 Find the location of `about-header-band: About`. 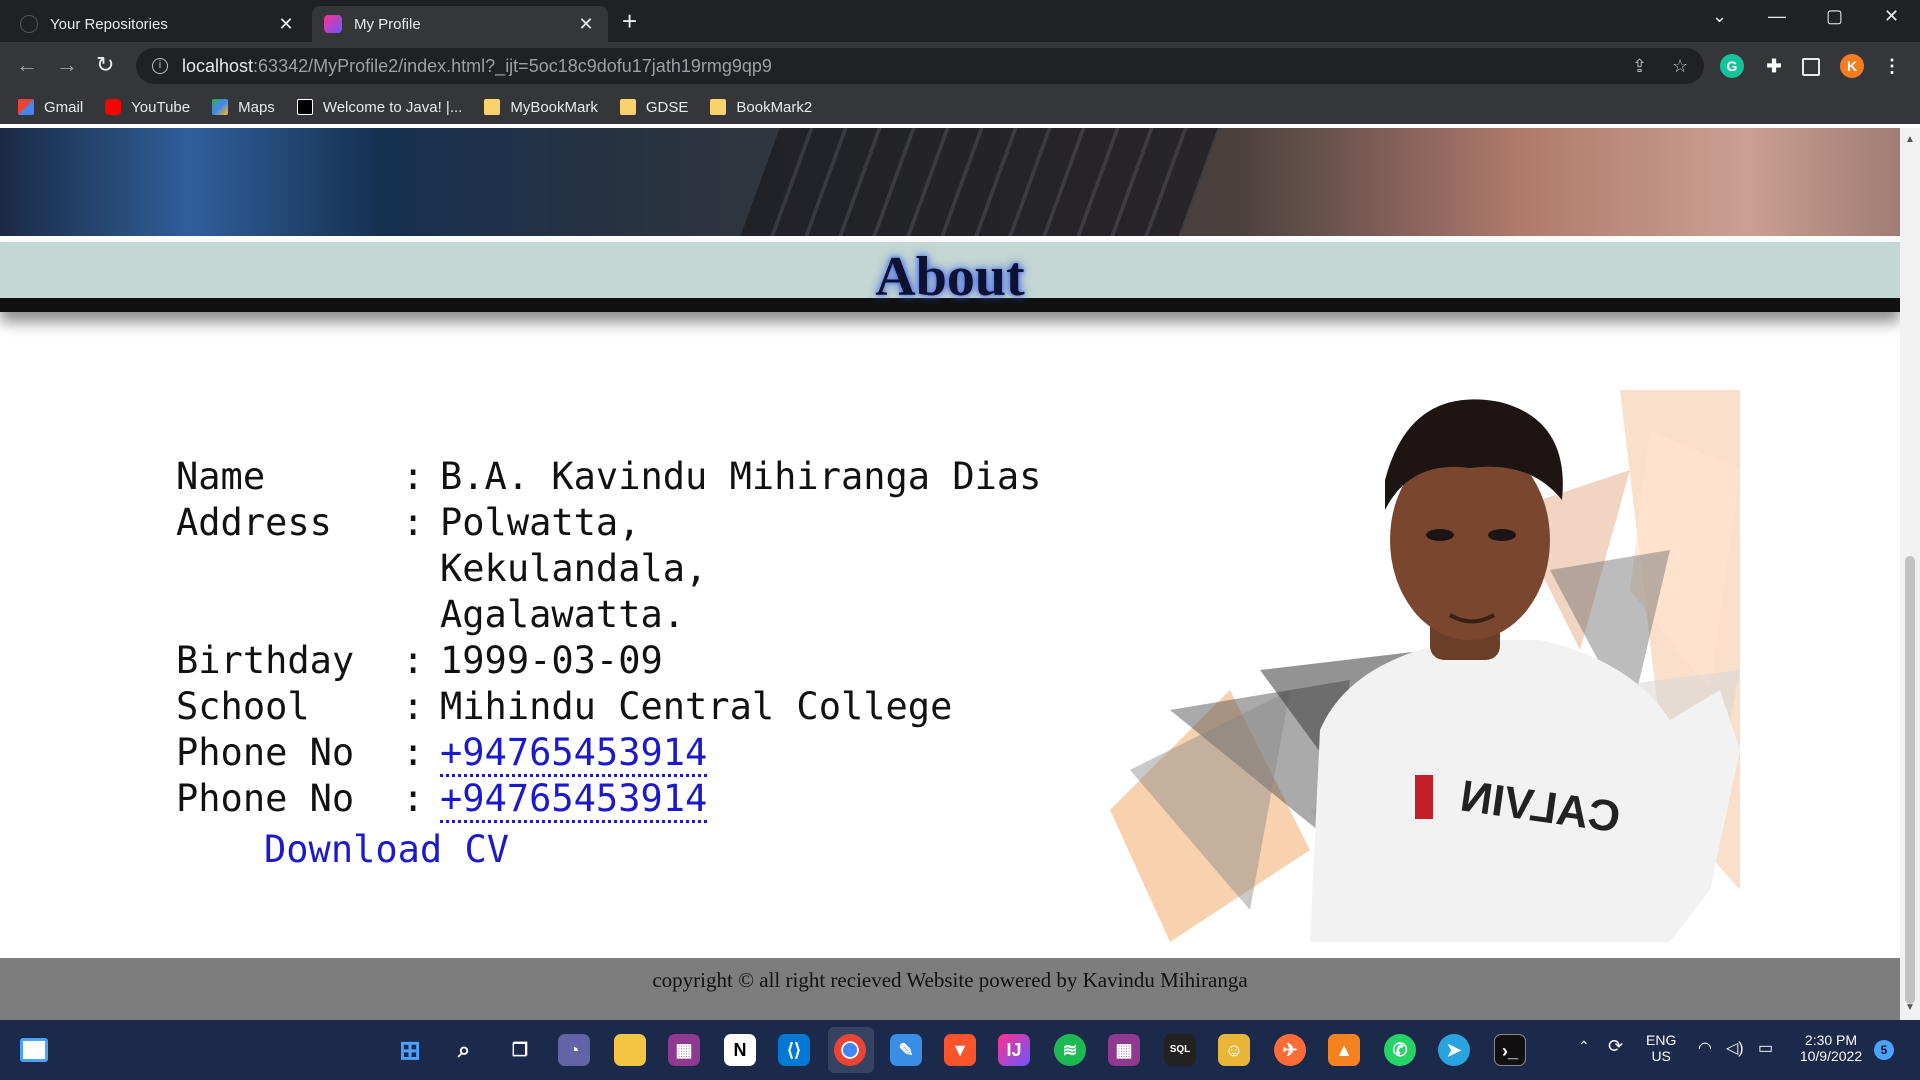

about-header-band: About is located at coordinates (950, 277).